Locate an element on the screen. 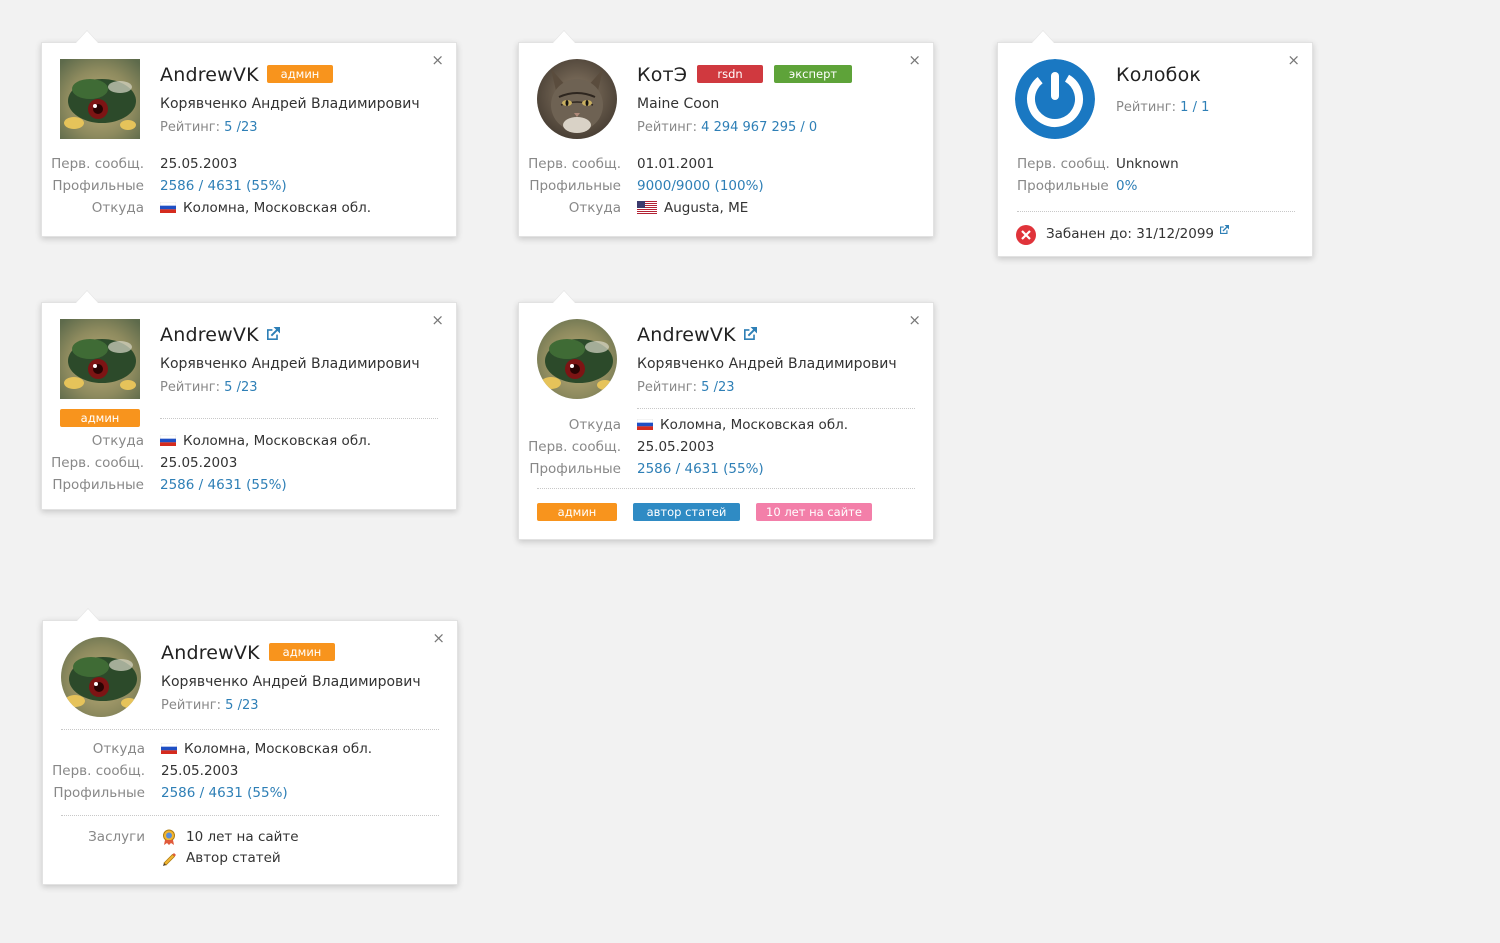 This screenshot has width=1500, height=943. medal-icon is located at coordinates (169, 837).